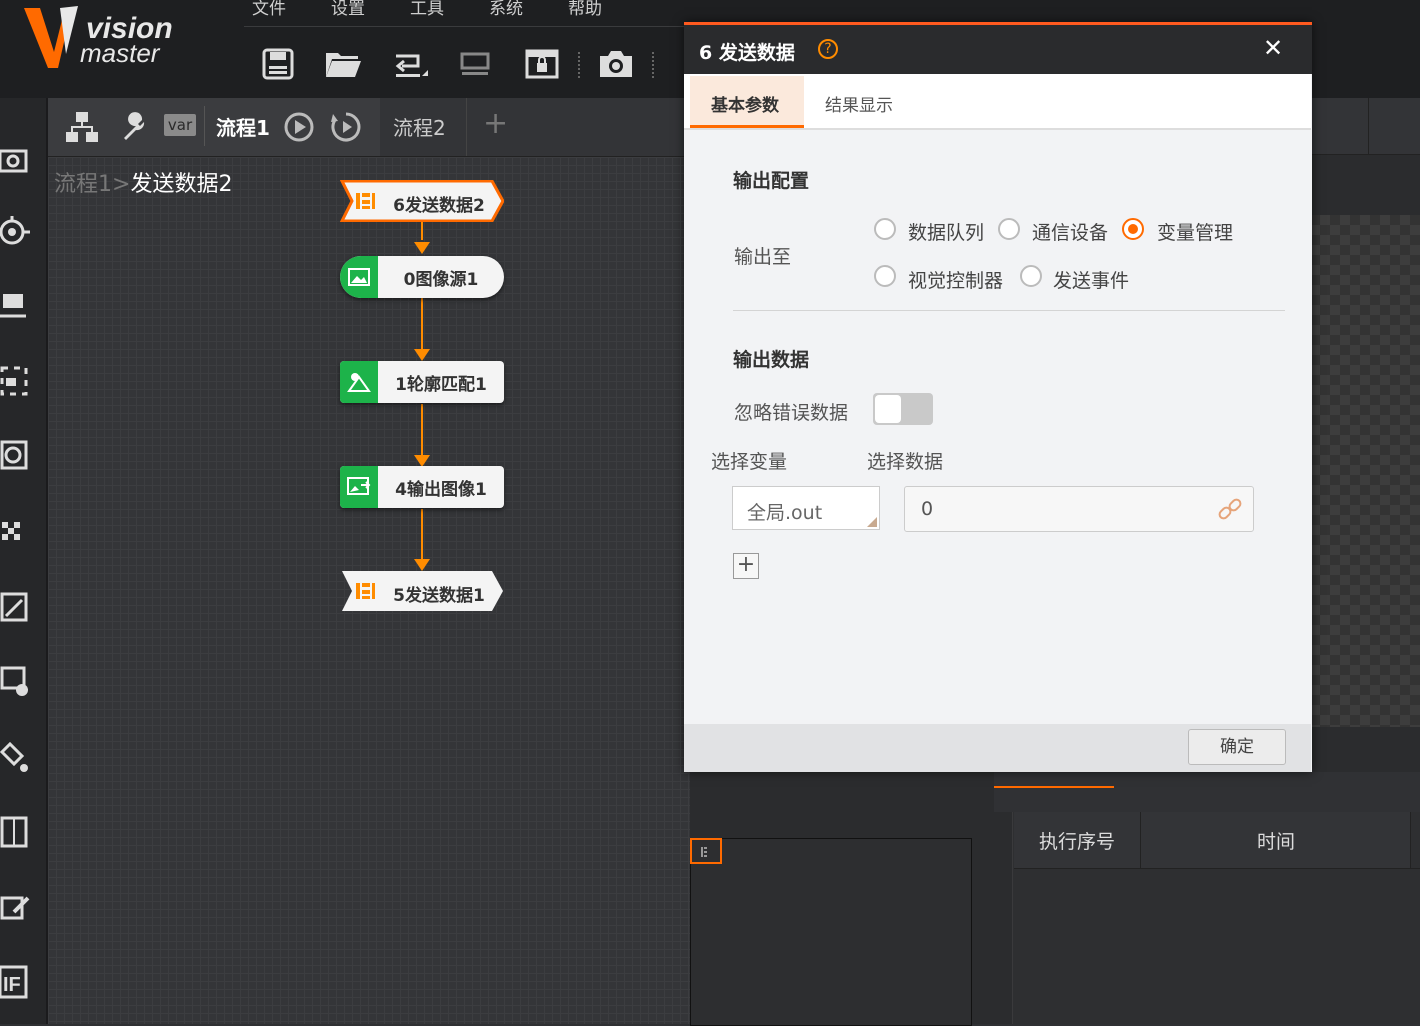  Describe the element at coordinates (1365, 471) in the screenshot. I see `image-display-area` at that location.